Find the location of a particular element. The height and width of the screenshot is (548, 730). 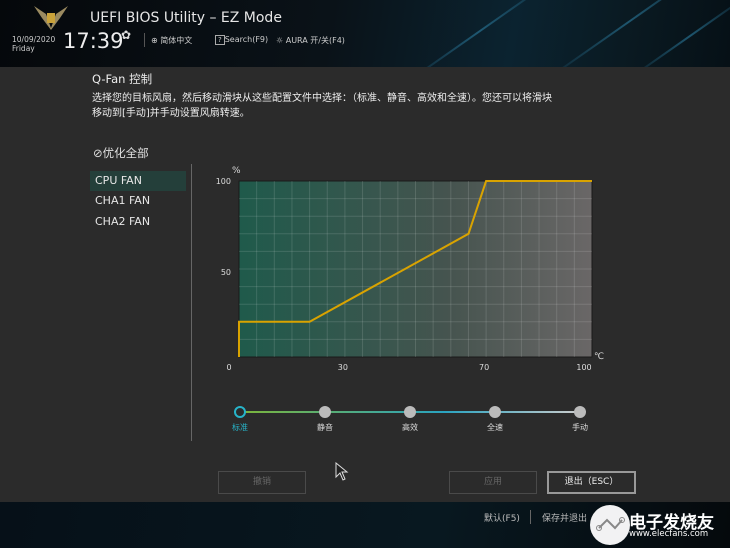

divider is located at coordinates (530, 517).